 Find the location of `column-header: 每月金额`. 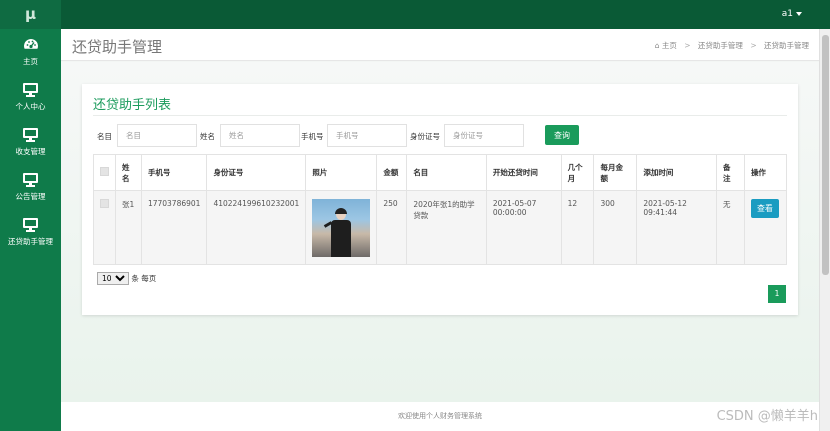

column-header: 每月金额 is located at coordinates (615, 172).